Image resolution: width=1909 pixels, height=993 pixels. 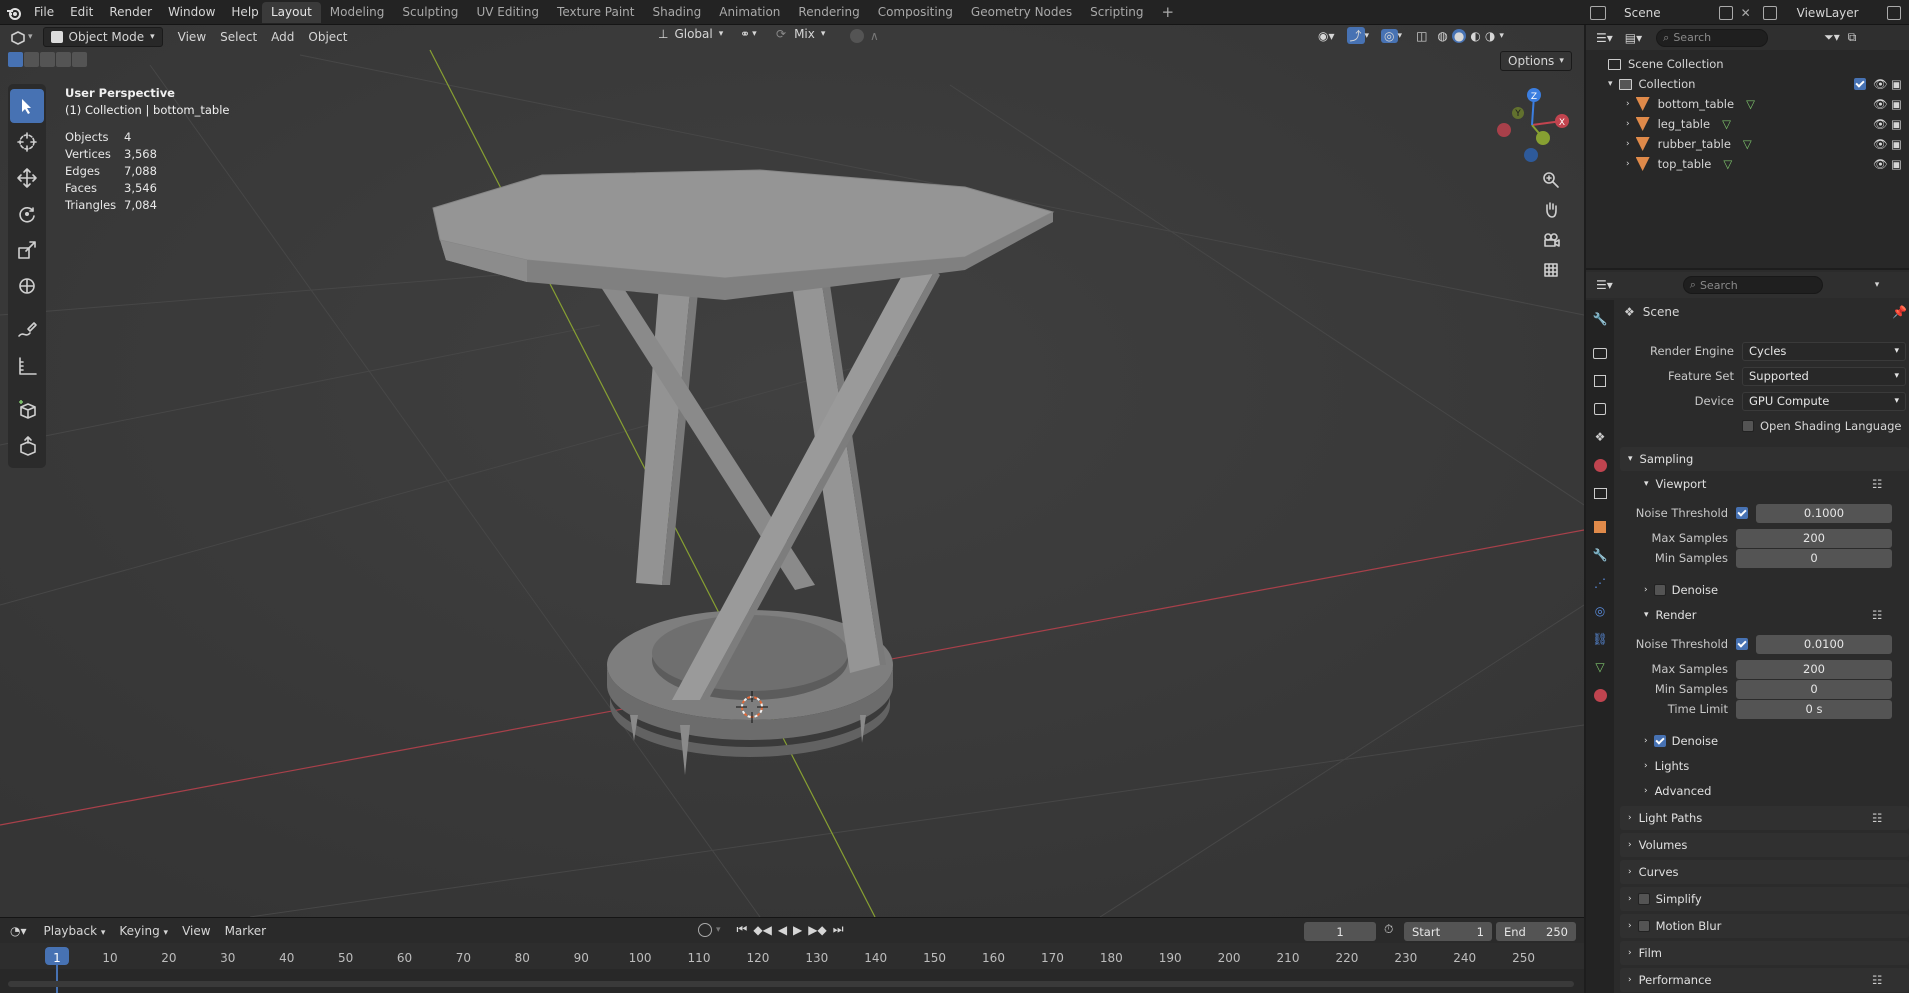 I want to click on start-frame-field: Start 1, so click(x=1448, y=931).